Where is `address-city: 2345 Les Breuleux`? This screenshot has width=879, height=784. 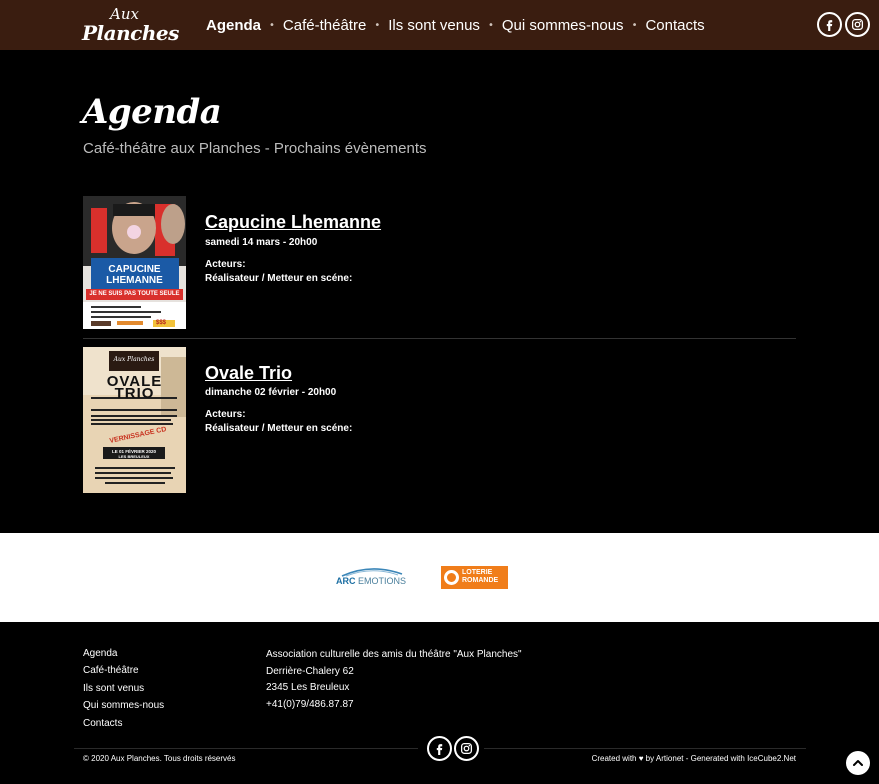 address-city: 2345 Les Breuleux is located at coordinates (308, 688).